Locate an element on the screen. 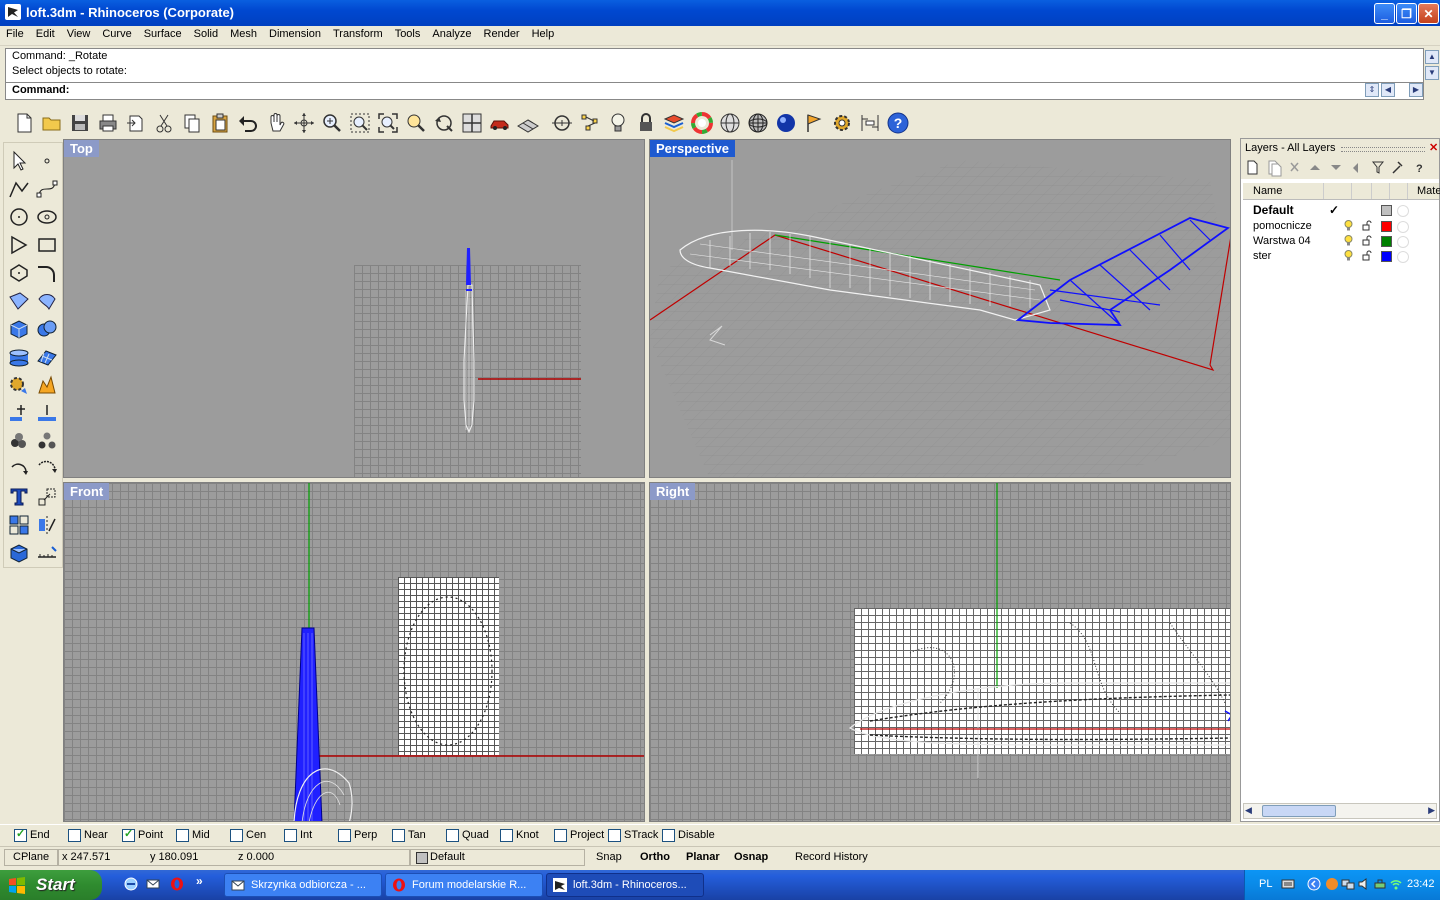  zoom-selected-icon is located at coordinates (416, 123).